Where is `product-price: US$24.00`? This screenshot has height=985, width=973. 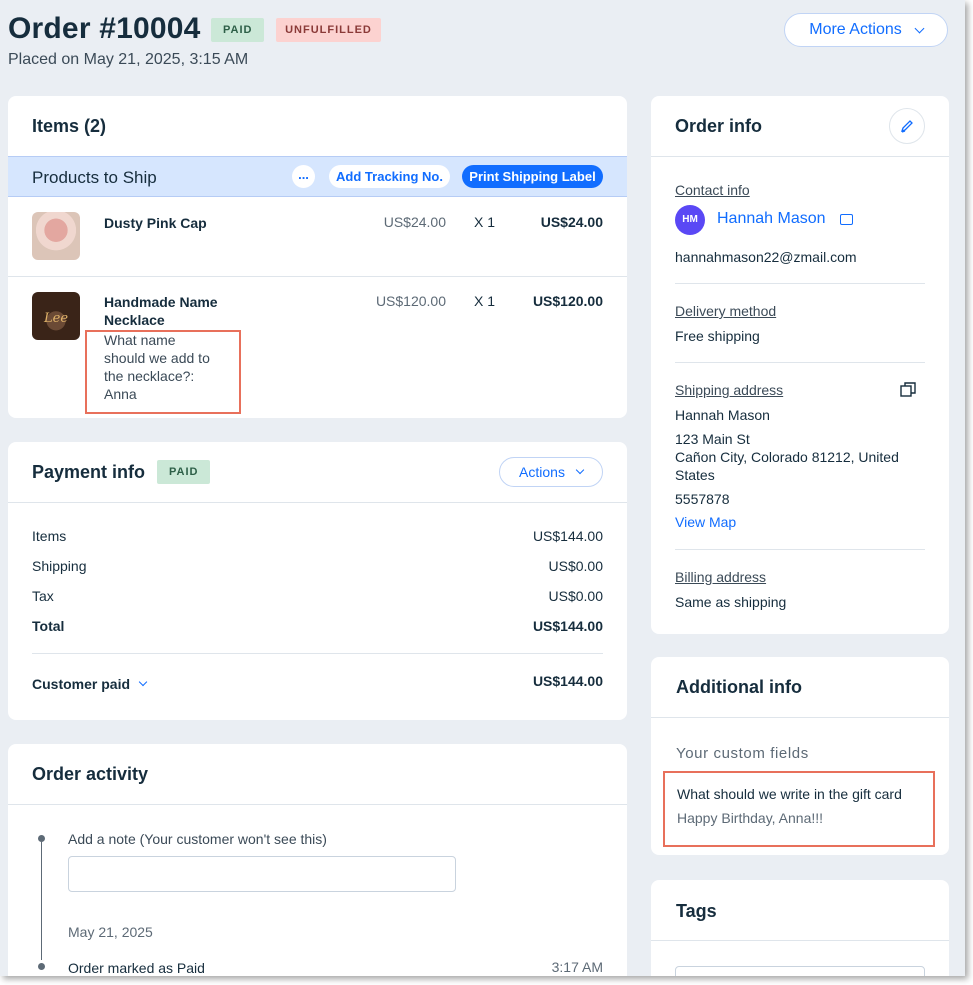
product-price: US$24.00 is located at coordinates (414, 222).